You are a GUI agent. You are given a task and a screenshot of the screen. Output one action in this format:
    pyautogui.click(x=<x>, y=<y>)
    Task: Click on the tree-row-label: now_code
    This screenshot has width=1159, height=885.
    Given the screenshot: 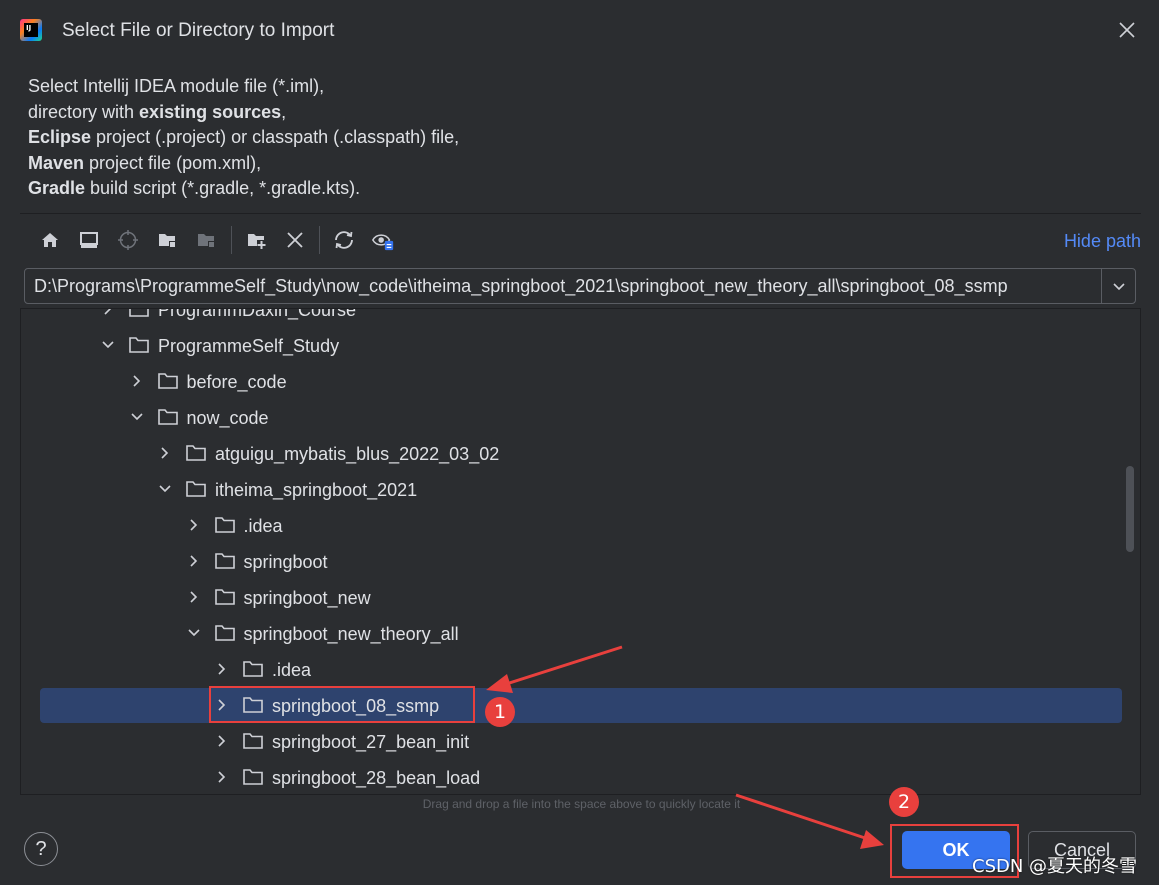 What is the action you would take?
    pyautogui.click(x=227, y=418)
    